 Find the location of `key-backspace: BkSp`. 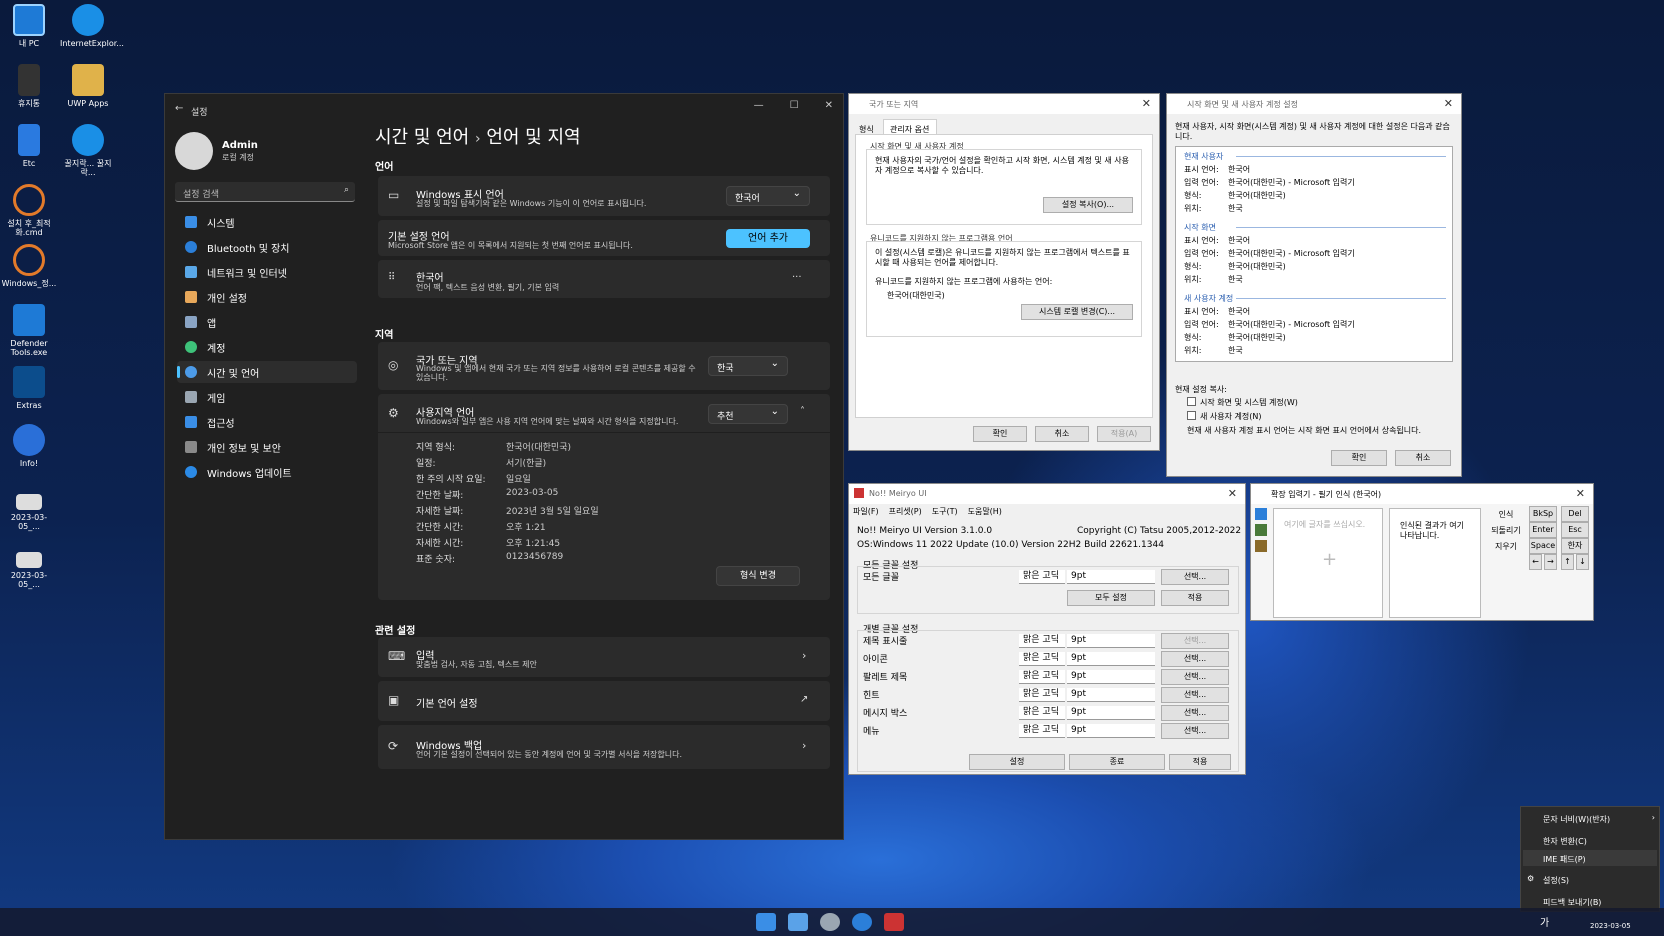

key-backspace: BkSp is located at coordinates (1543, 514).